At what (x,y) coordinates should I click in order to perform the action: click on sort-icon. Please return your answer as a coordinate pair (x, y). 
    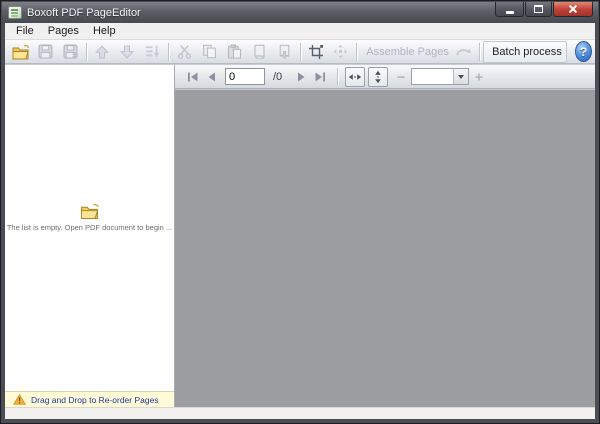
    Looking at the image, I should click on (152, 51).